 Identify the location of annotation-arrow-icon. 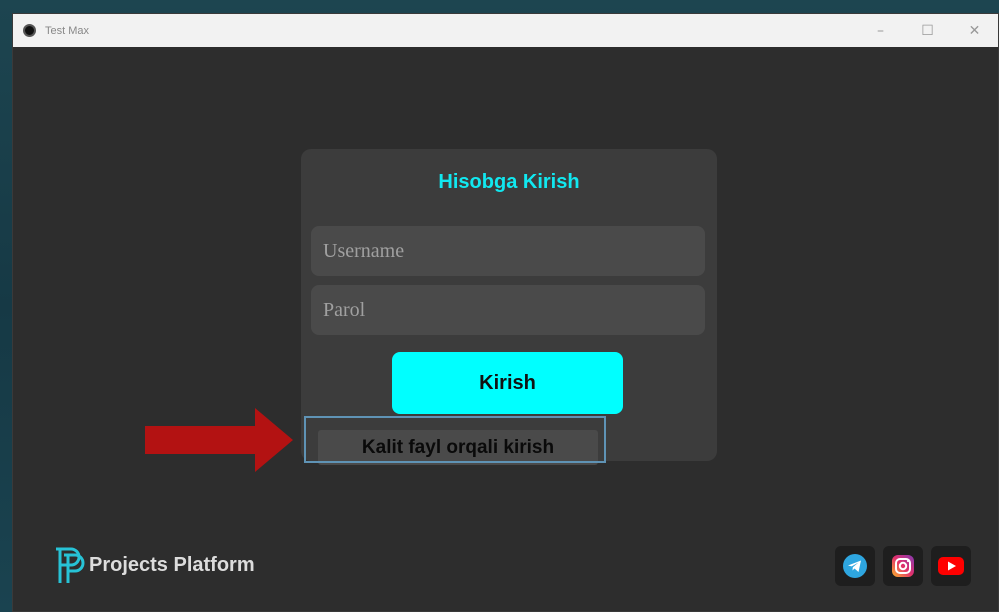
(219, 440).